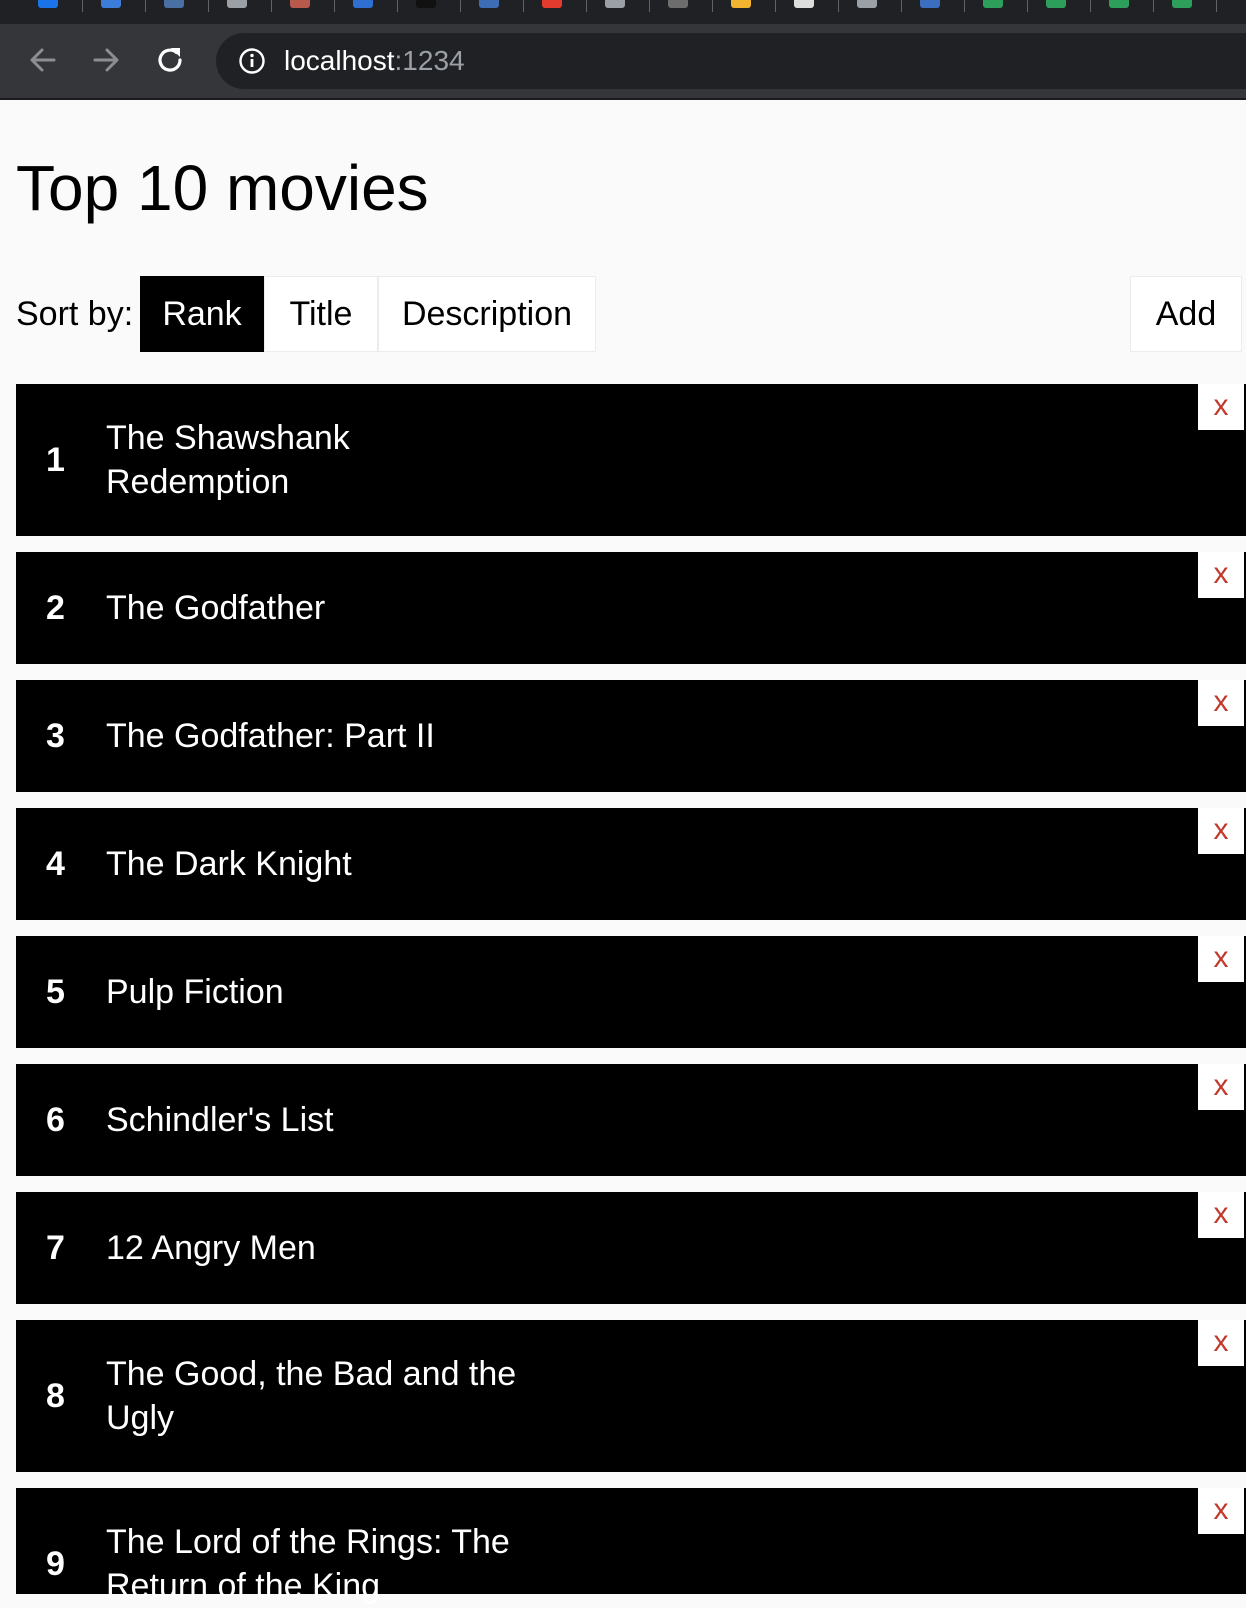 This screenshot has height=1608, width=1246. What do you see at coordinates (631, 1396) in the screenshot?
I see `movie-row: 8 The Good, the Bad and the Ugly x` at bounding box center [631, 1396].